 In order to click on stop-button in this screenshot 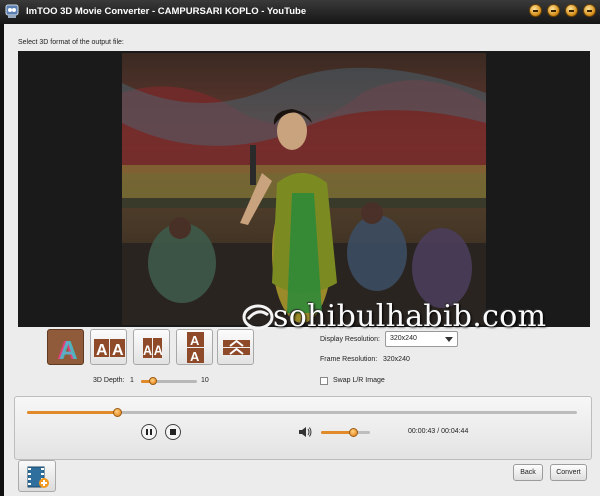, I will do `click(173, 432)`.